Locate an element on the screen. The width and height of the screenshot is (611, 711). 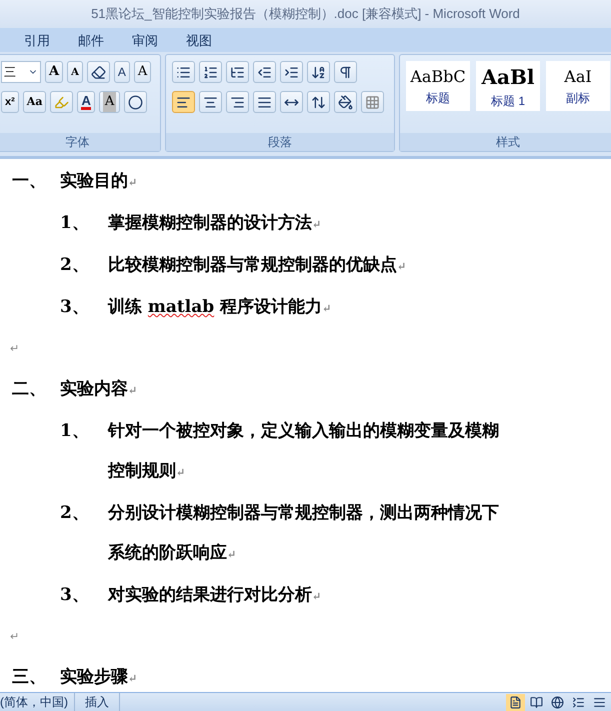
shrink-font-button: A is located at coordinates (75, 72).